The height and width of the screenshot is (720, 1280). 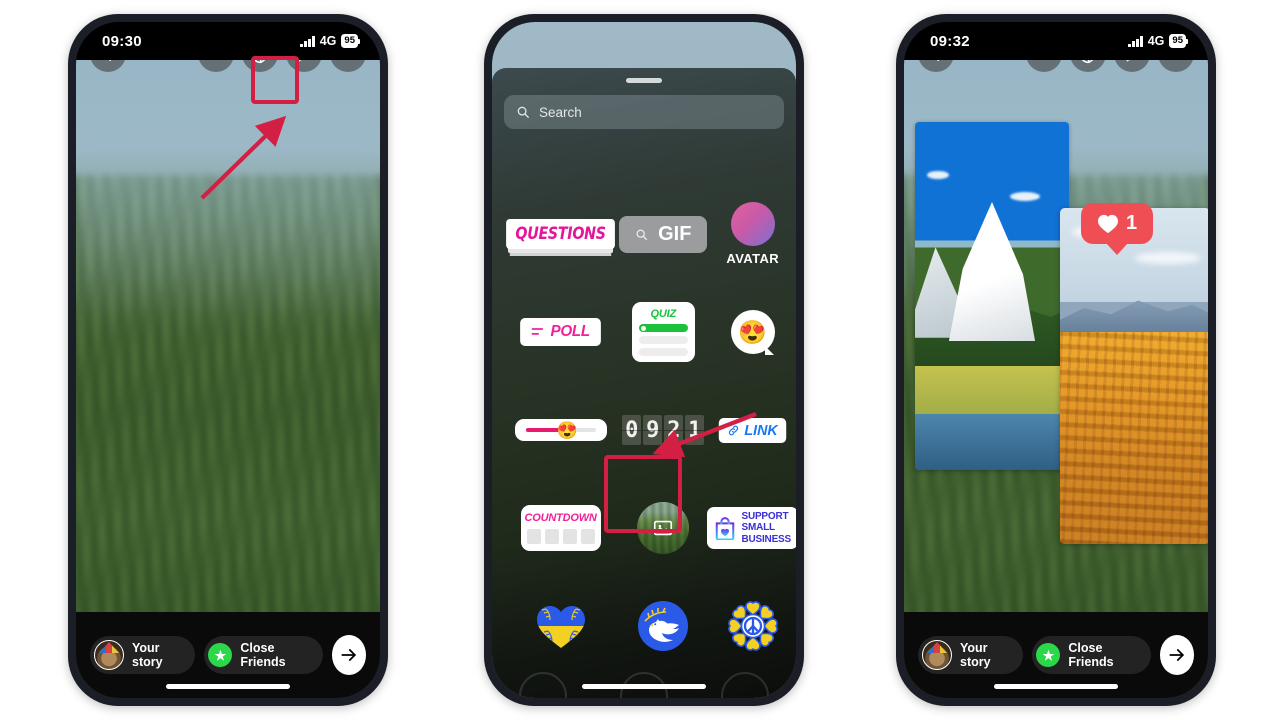 What do you see at coordinates (675, 233) in the screenshot?
I see `sticker-gif-label: GIF` at bounding box center [675, 233].